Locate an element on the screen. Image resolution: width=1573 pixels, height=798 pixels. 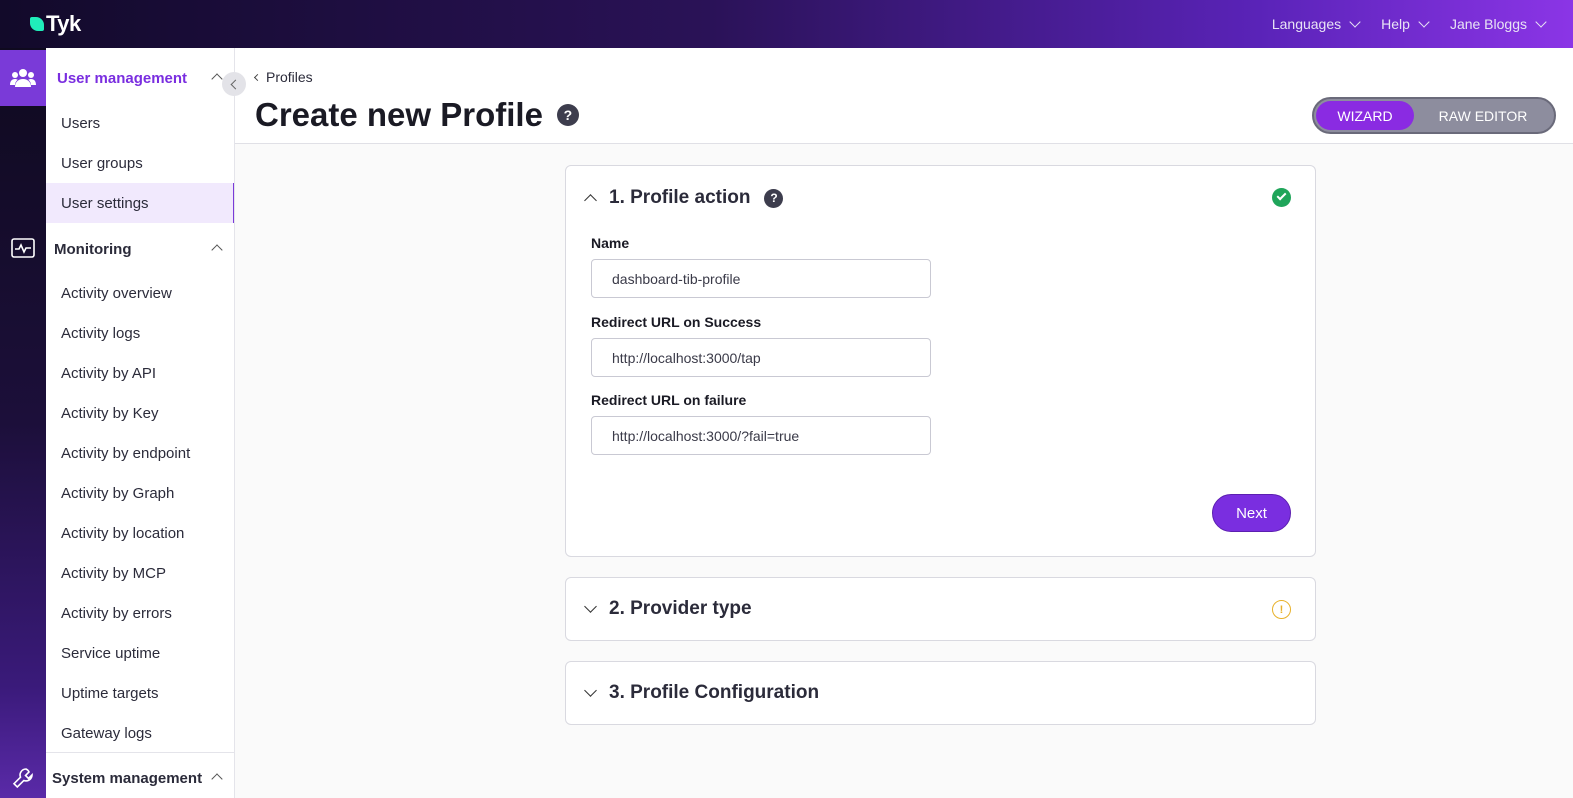
sidebar-item-label: Activity overview is located at coordinates (116, 293).